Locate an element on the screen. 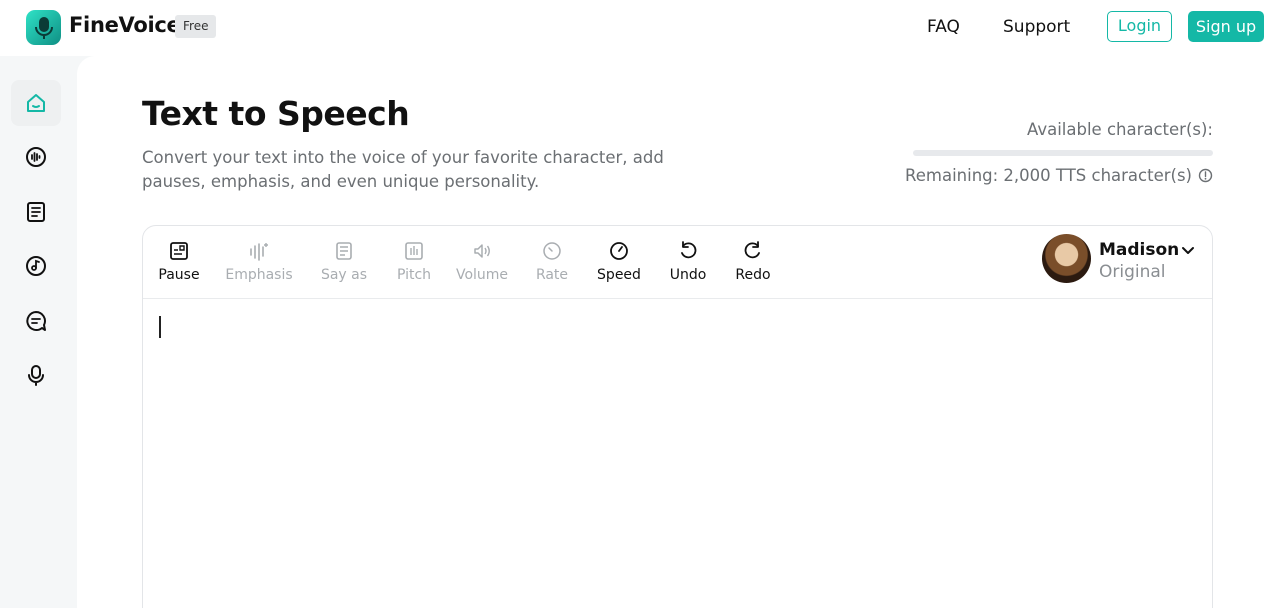  chevron-down-icon is located at coordinates (1188, 250).